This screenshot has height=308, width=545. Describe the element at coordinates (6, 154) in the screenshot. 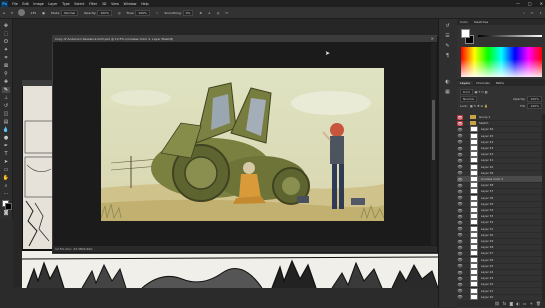

I see `type-tool-icon: T` at that location.